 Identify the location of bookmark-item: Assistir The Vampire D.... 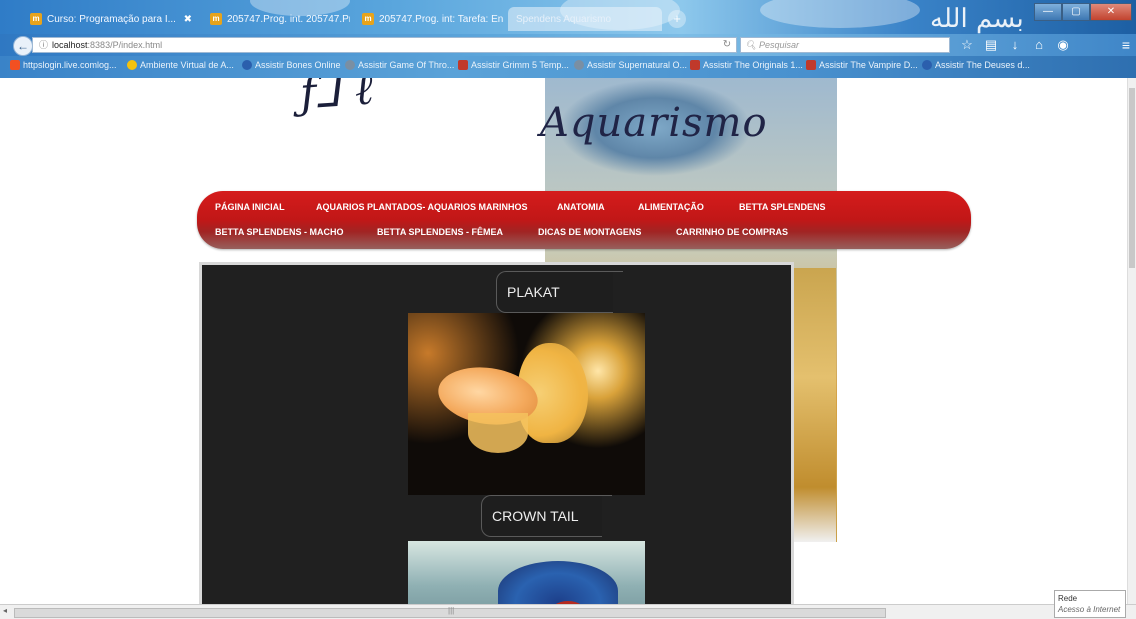
(862, 65).